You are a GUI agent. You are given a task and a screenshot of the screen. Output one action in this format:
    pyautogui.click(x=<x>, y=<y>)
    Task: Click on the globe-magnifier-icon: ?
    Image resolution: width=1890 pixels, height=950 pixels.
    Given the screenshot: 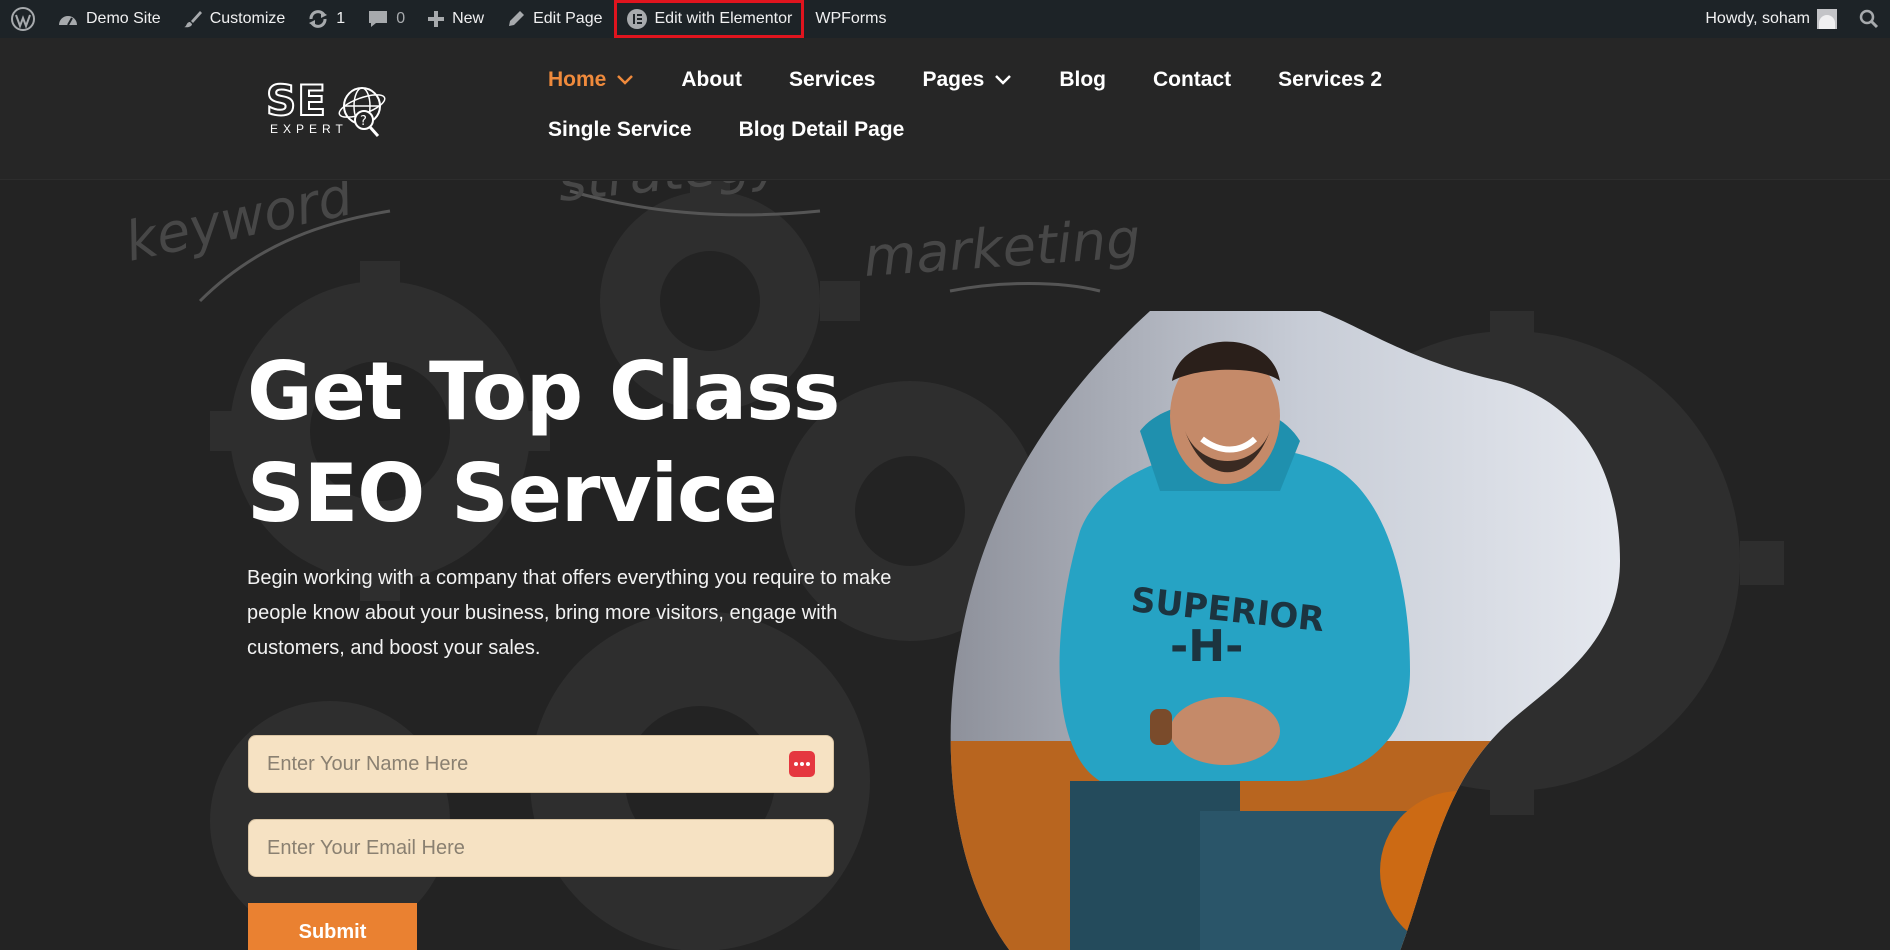 What is the action you would take?
    pyautogui.click(x=362, y=112)
    